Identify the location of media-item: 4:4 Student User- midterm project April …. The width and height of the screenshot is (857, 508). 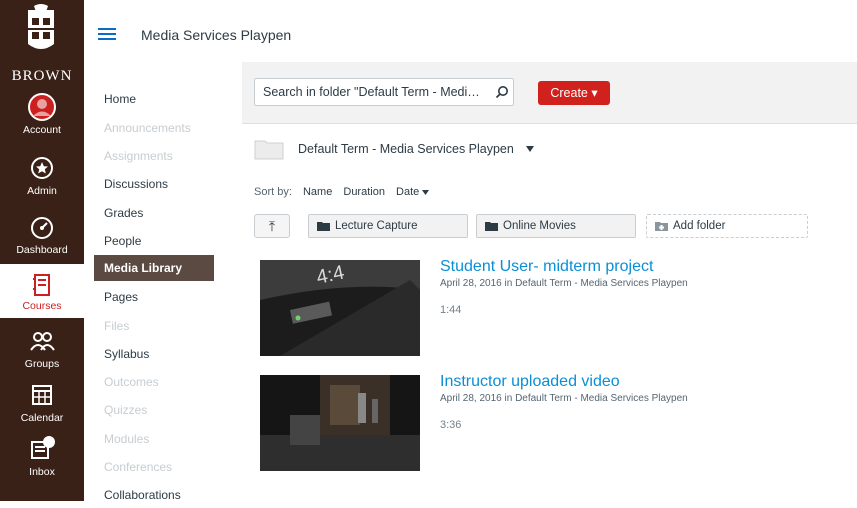
(545, 307).